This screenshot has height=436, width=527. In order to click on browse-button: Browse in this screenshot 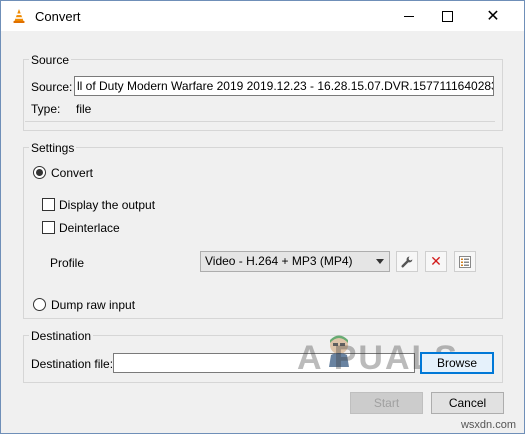, I will do `click(457, 363)`.